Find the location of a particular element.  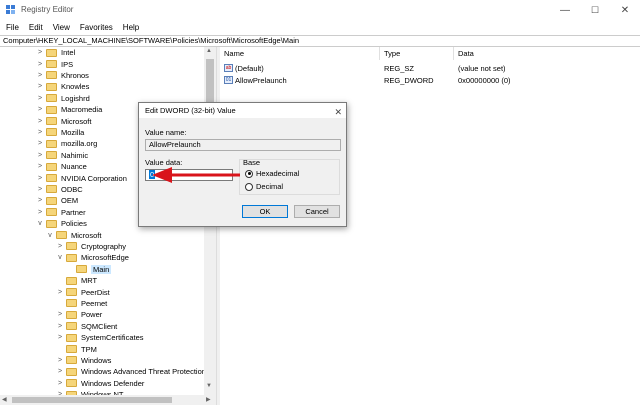

hexadecimal-radio: Hexadecimal is located at coordinates (272, 173).